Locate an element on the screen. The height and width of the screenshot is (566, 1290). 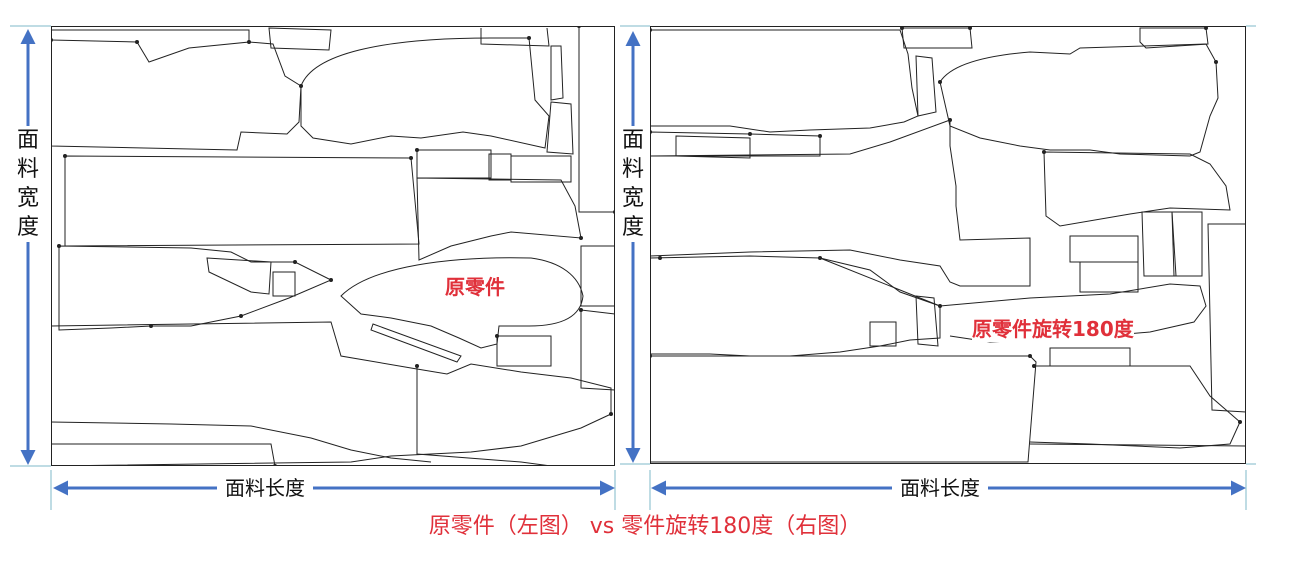
left-annotation: 原零件 is located at coordinates (475, 285).